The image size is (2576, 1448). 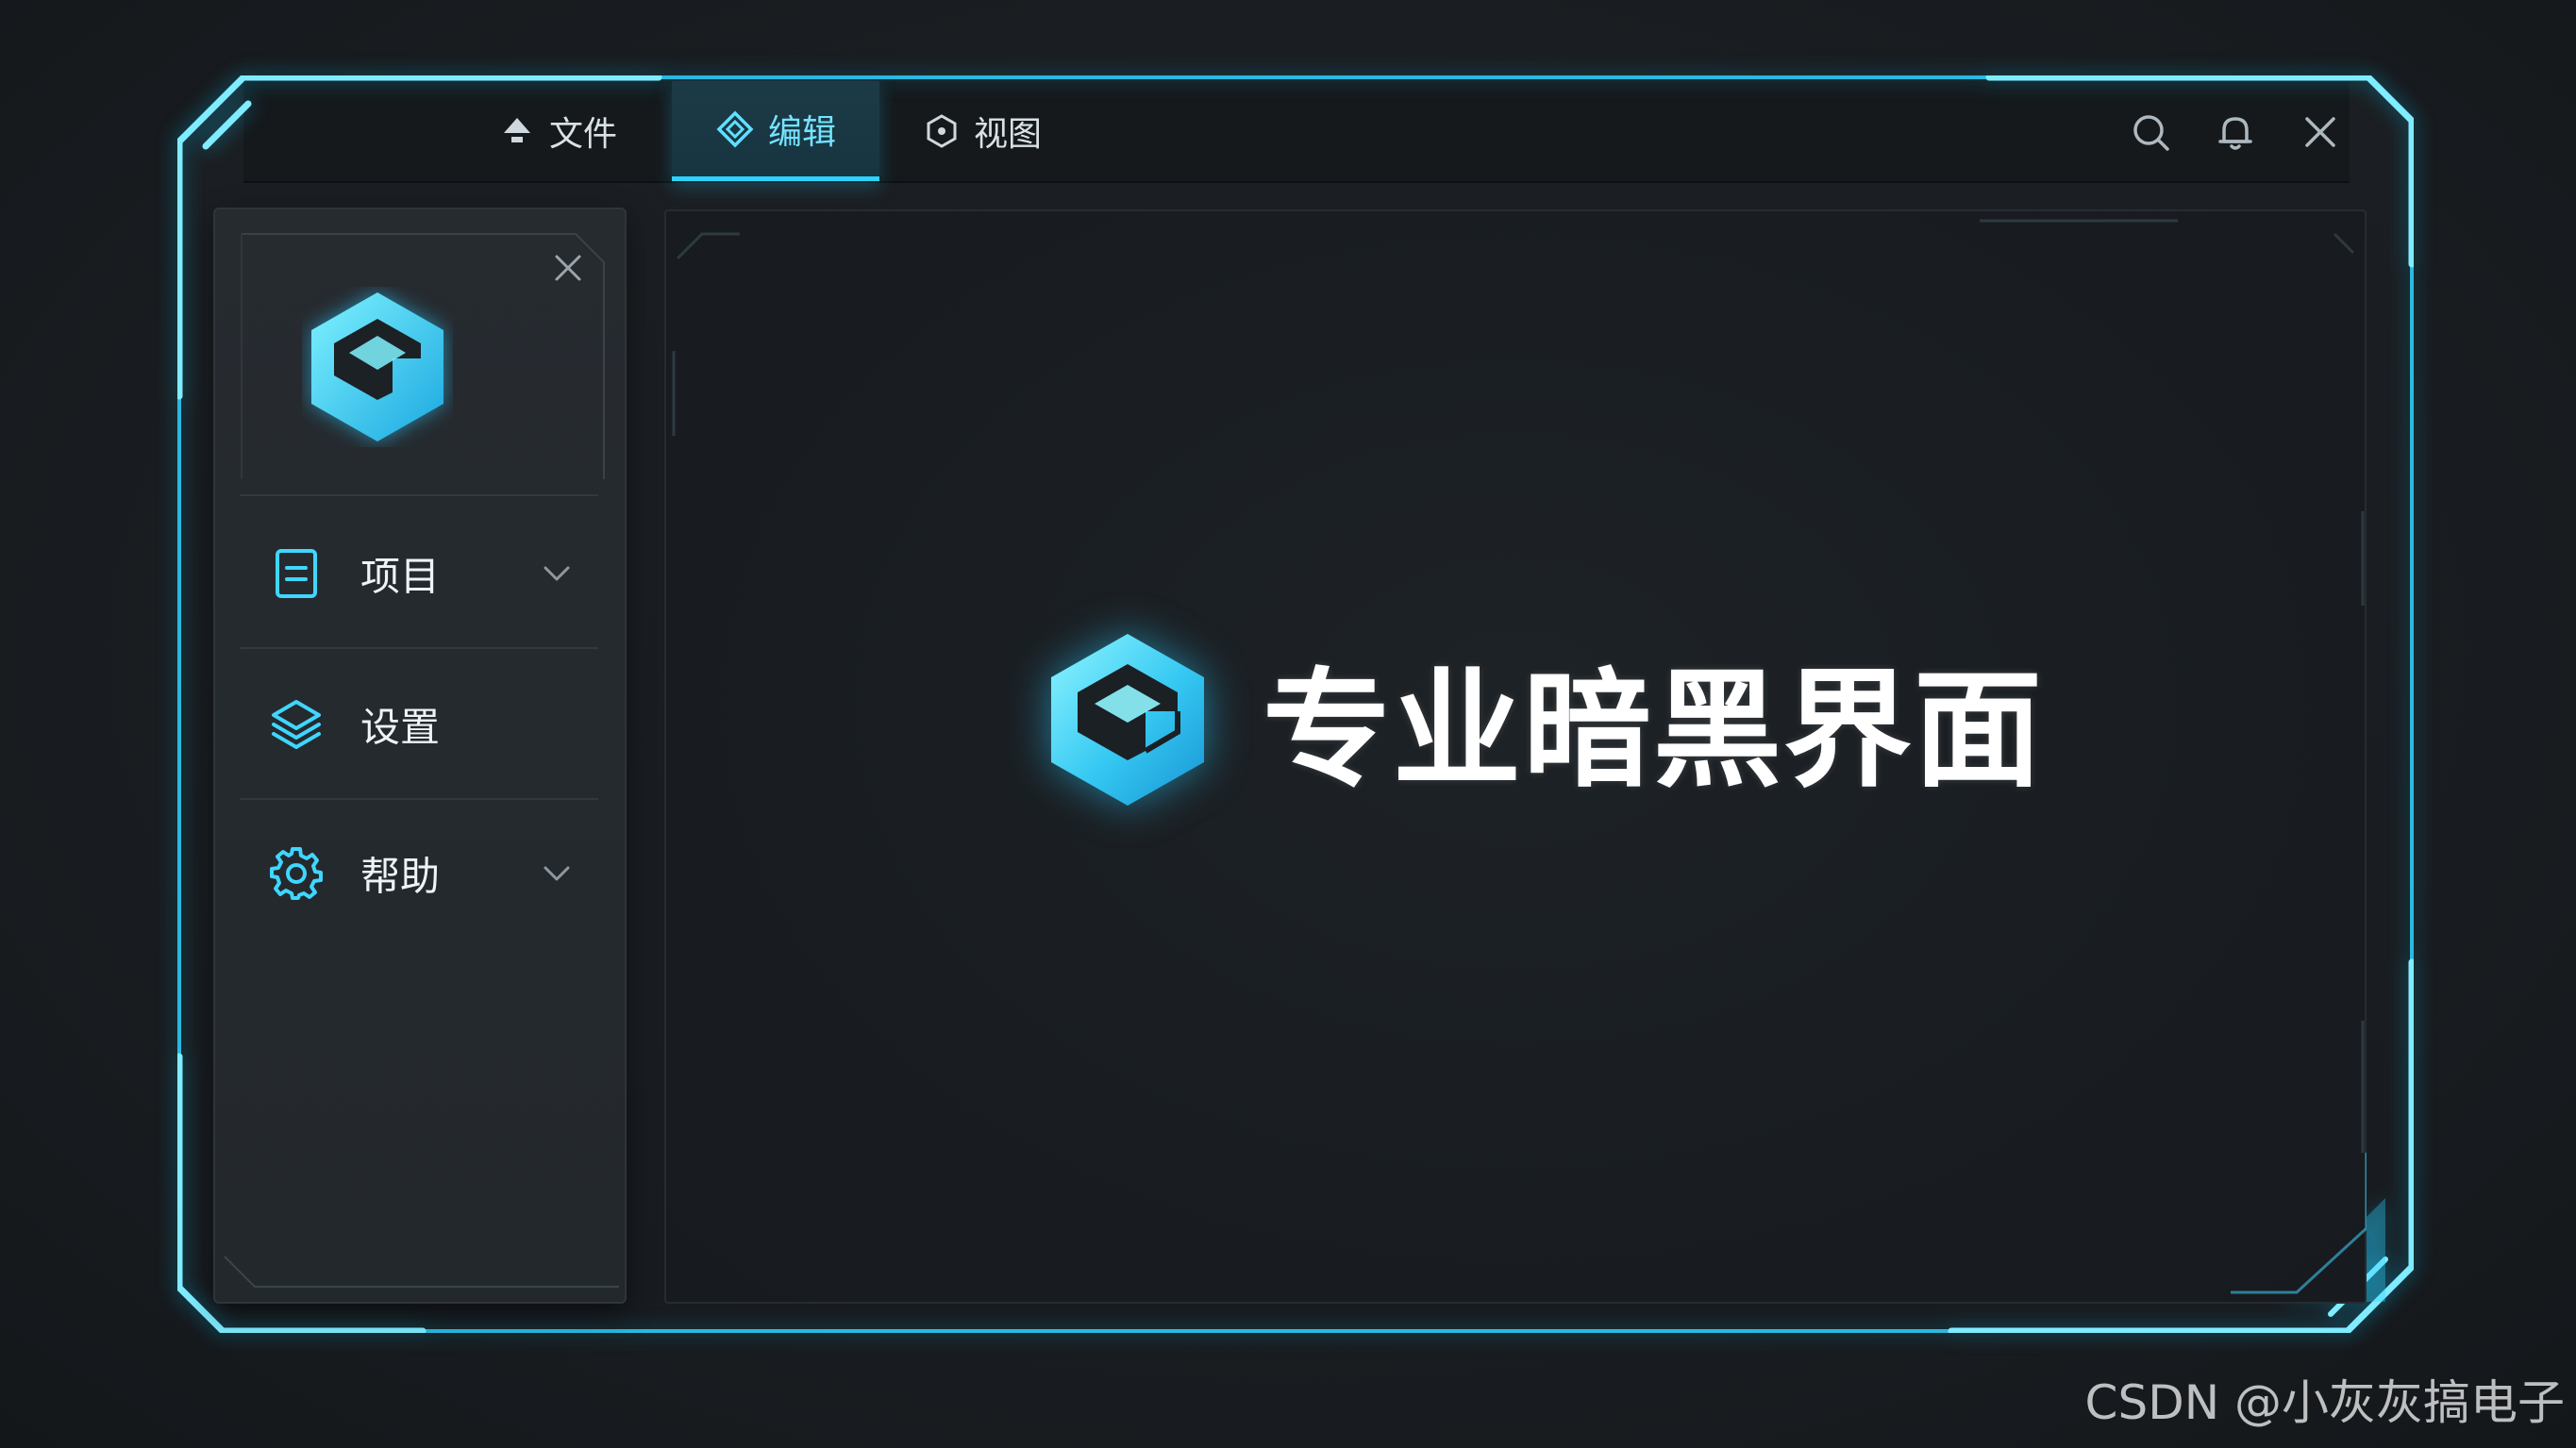 What do you see at coordinates (735, 128) in the screenshot?
I see `diamond-layers-icon` at bounding box center [735, 128].